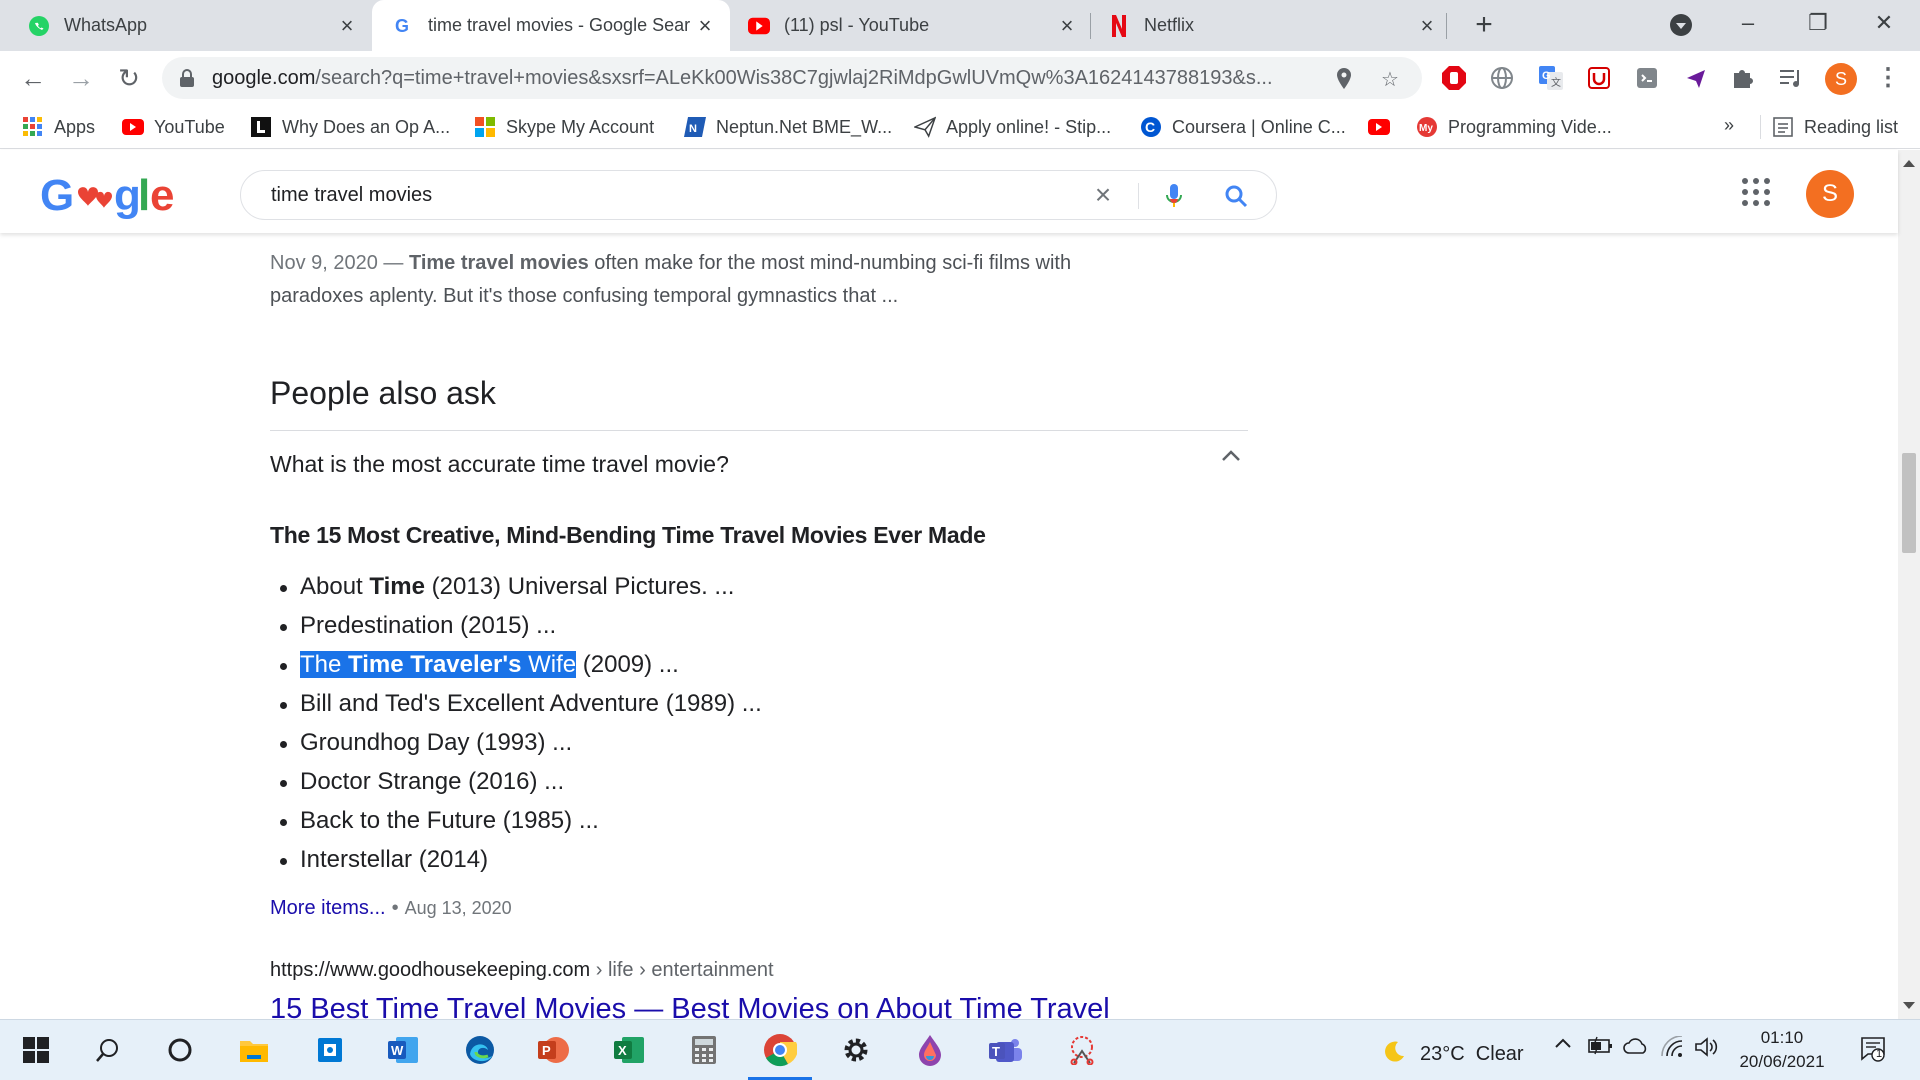 This screenshot has width=1920, height=1080. What do you see at coordinates (564, 127) in the screenshot?
I see `bookmark-skype: Skype My Account` at bounding box center [564, 127].